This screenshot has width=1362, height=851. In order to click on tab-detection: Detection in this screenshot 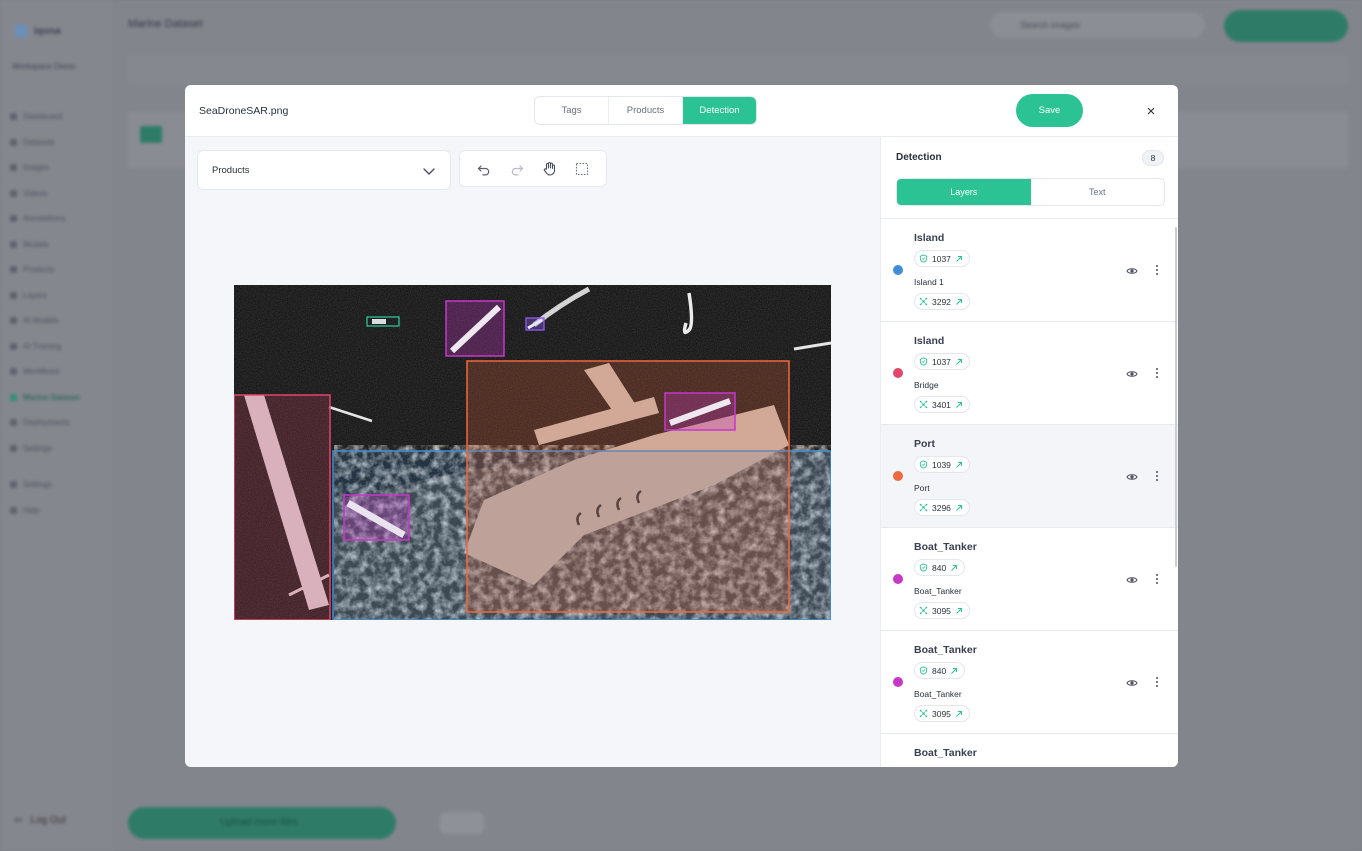, I will do `click(719, 110)`.